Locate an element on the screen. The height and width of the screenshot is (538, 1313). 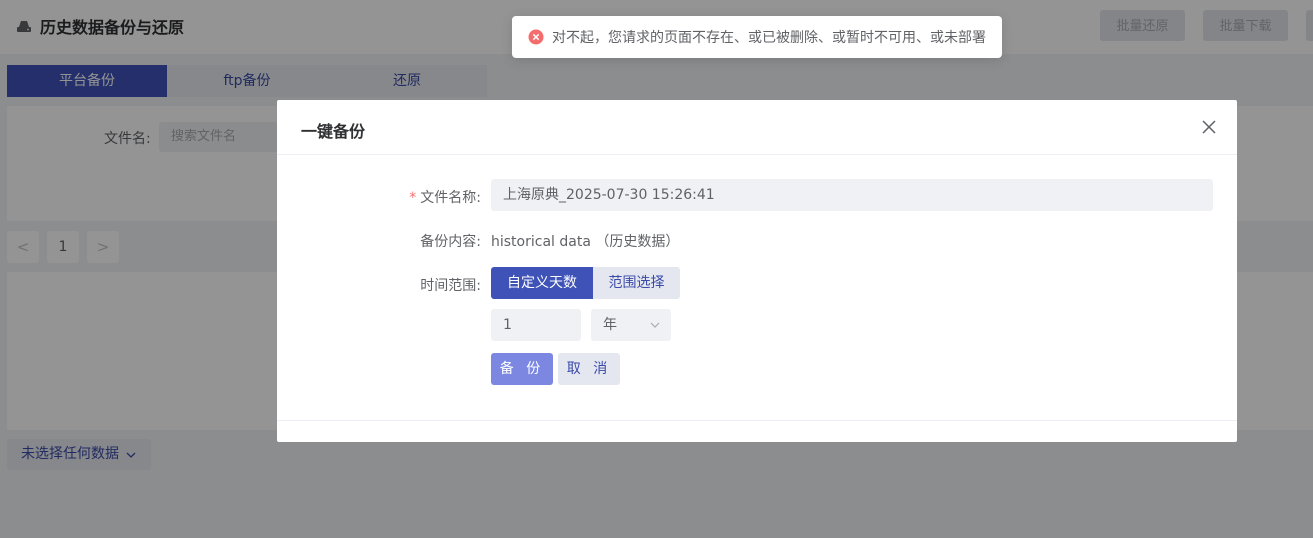
custom-days-button: 自定义天数 is located at coordinates (542, 283).